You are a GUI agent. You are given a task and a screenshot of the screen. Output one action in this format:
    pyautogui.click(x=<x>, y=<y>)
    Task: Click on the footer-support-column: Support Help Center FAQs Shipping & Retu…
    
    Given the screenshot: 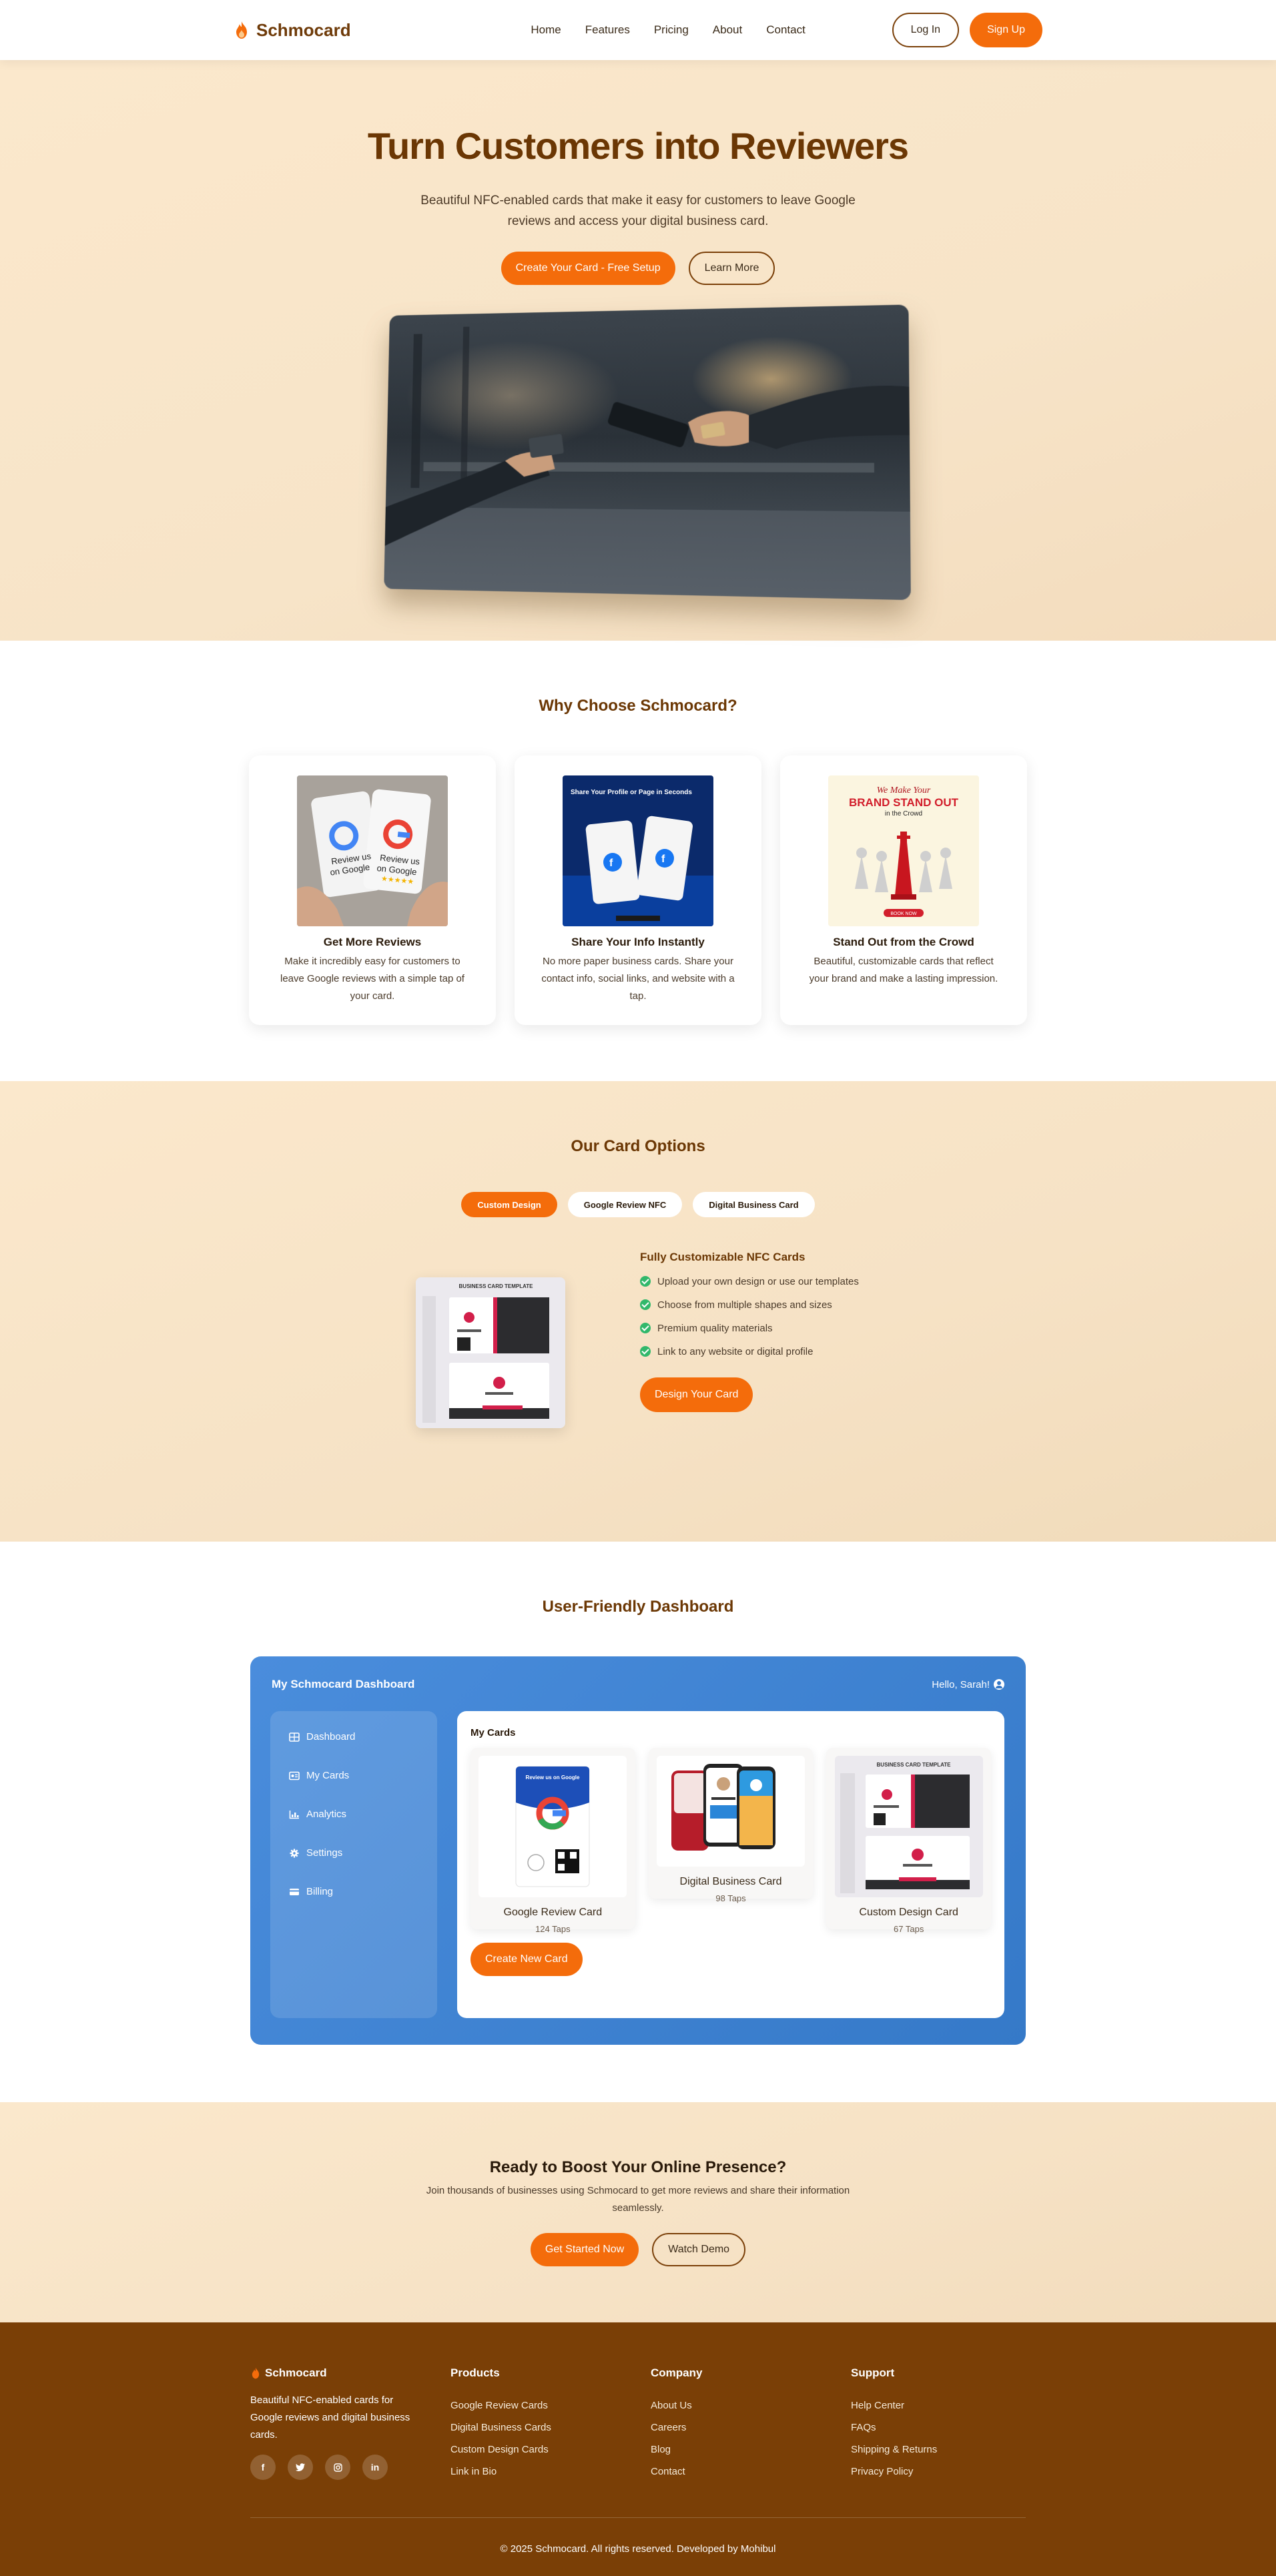 What is the action you would take?
    pyautogui.click(x=939, y=2427)
    